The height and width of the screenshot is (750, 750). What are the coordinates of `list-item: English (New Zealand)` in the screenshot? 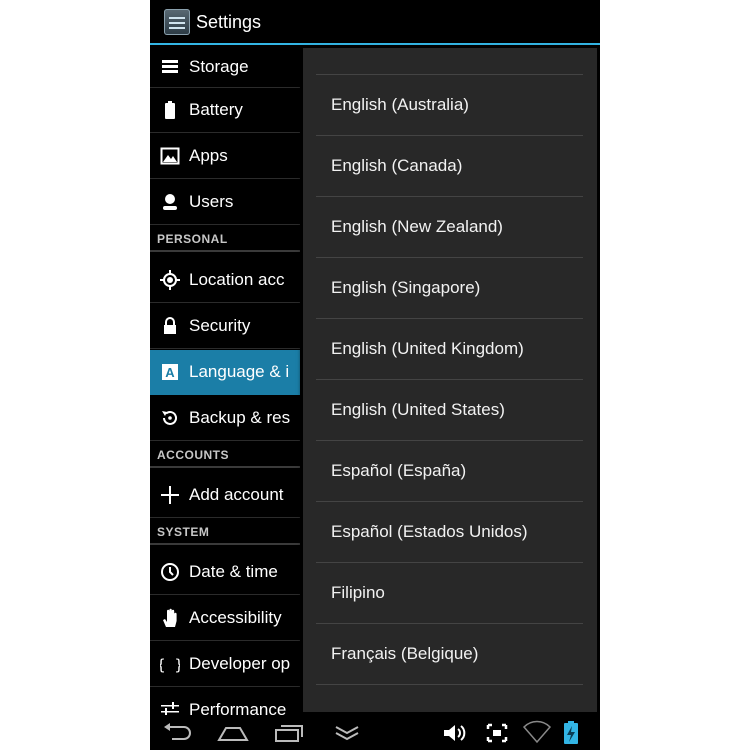 It's located at (449, 227).